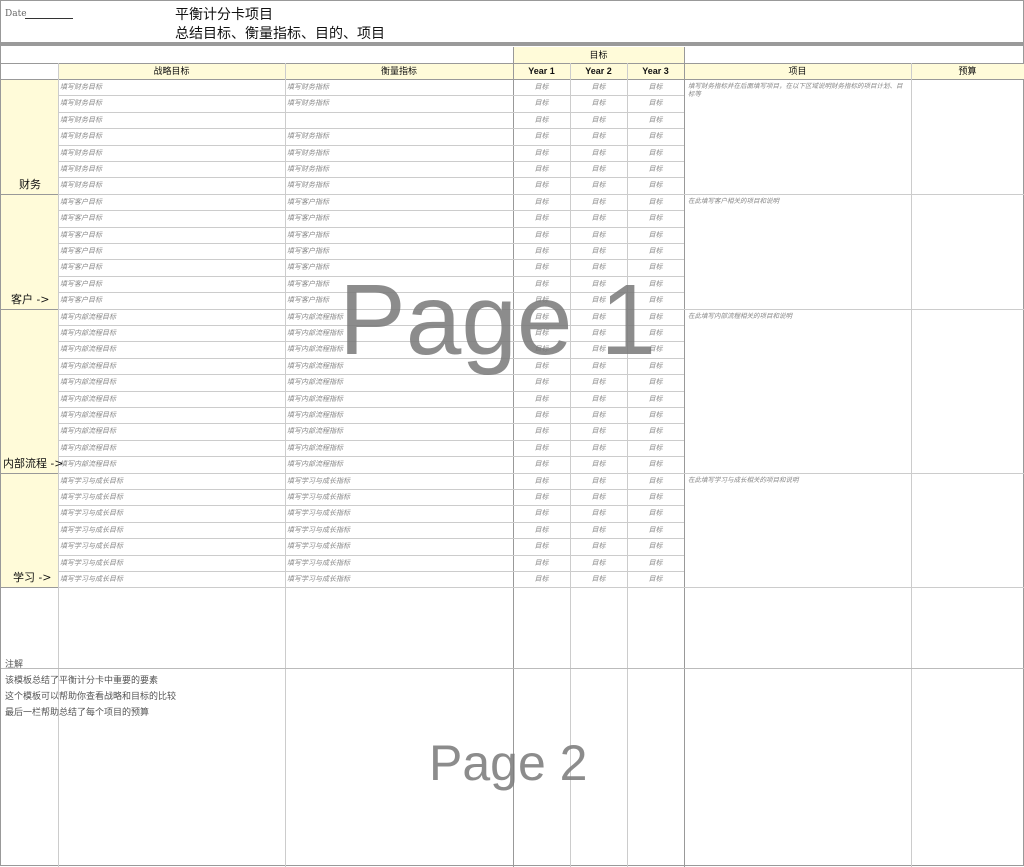  Describe the element at coordinates (798, 316) in the screenshot. I see `project-note: 在此填写内部流程相关的项目和说明` at that location.